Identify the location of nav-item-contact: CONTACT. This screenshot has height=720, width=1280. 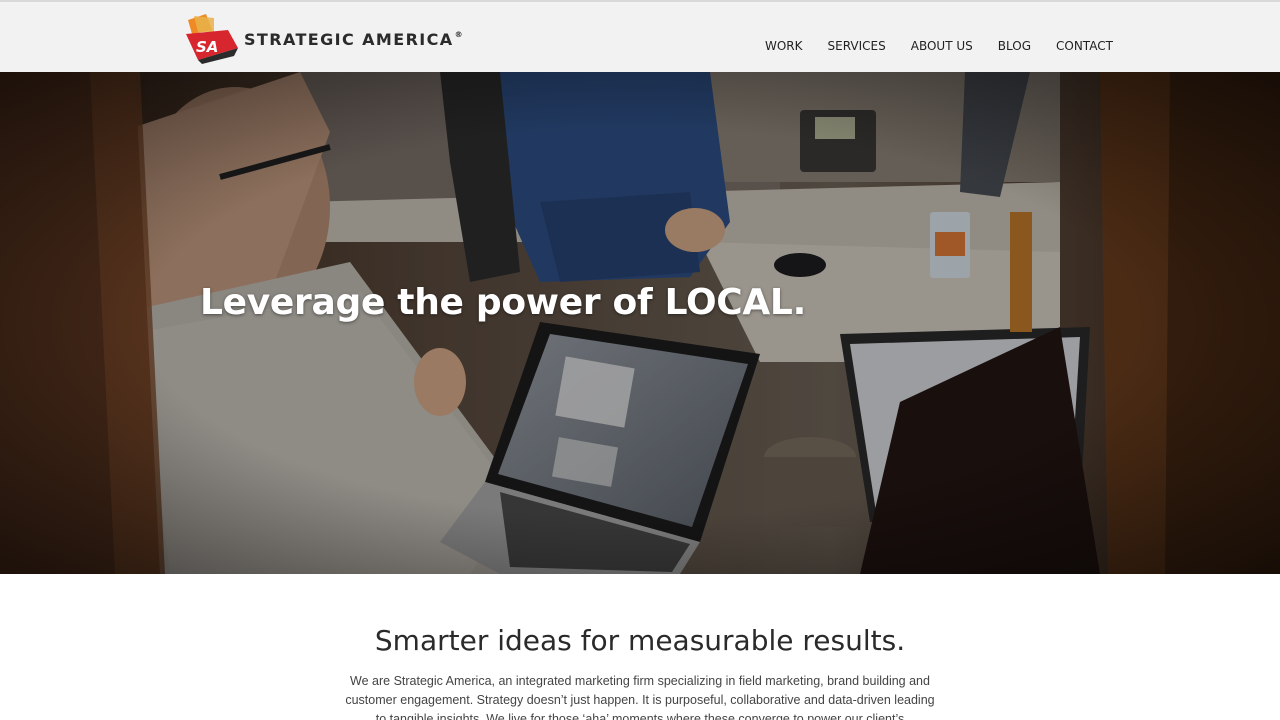
(1084, 46).